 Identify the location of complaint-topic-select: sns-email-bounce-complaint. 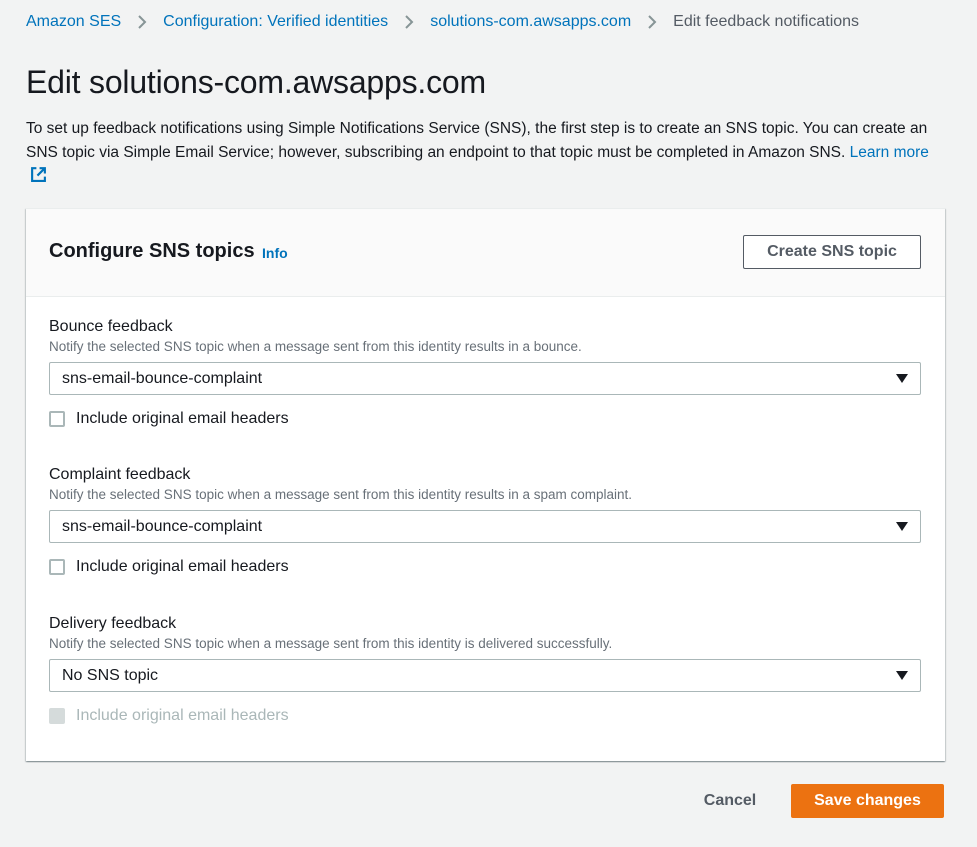
(485, 526).